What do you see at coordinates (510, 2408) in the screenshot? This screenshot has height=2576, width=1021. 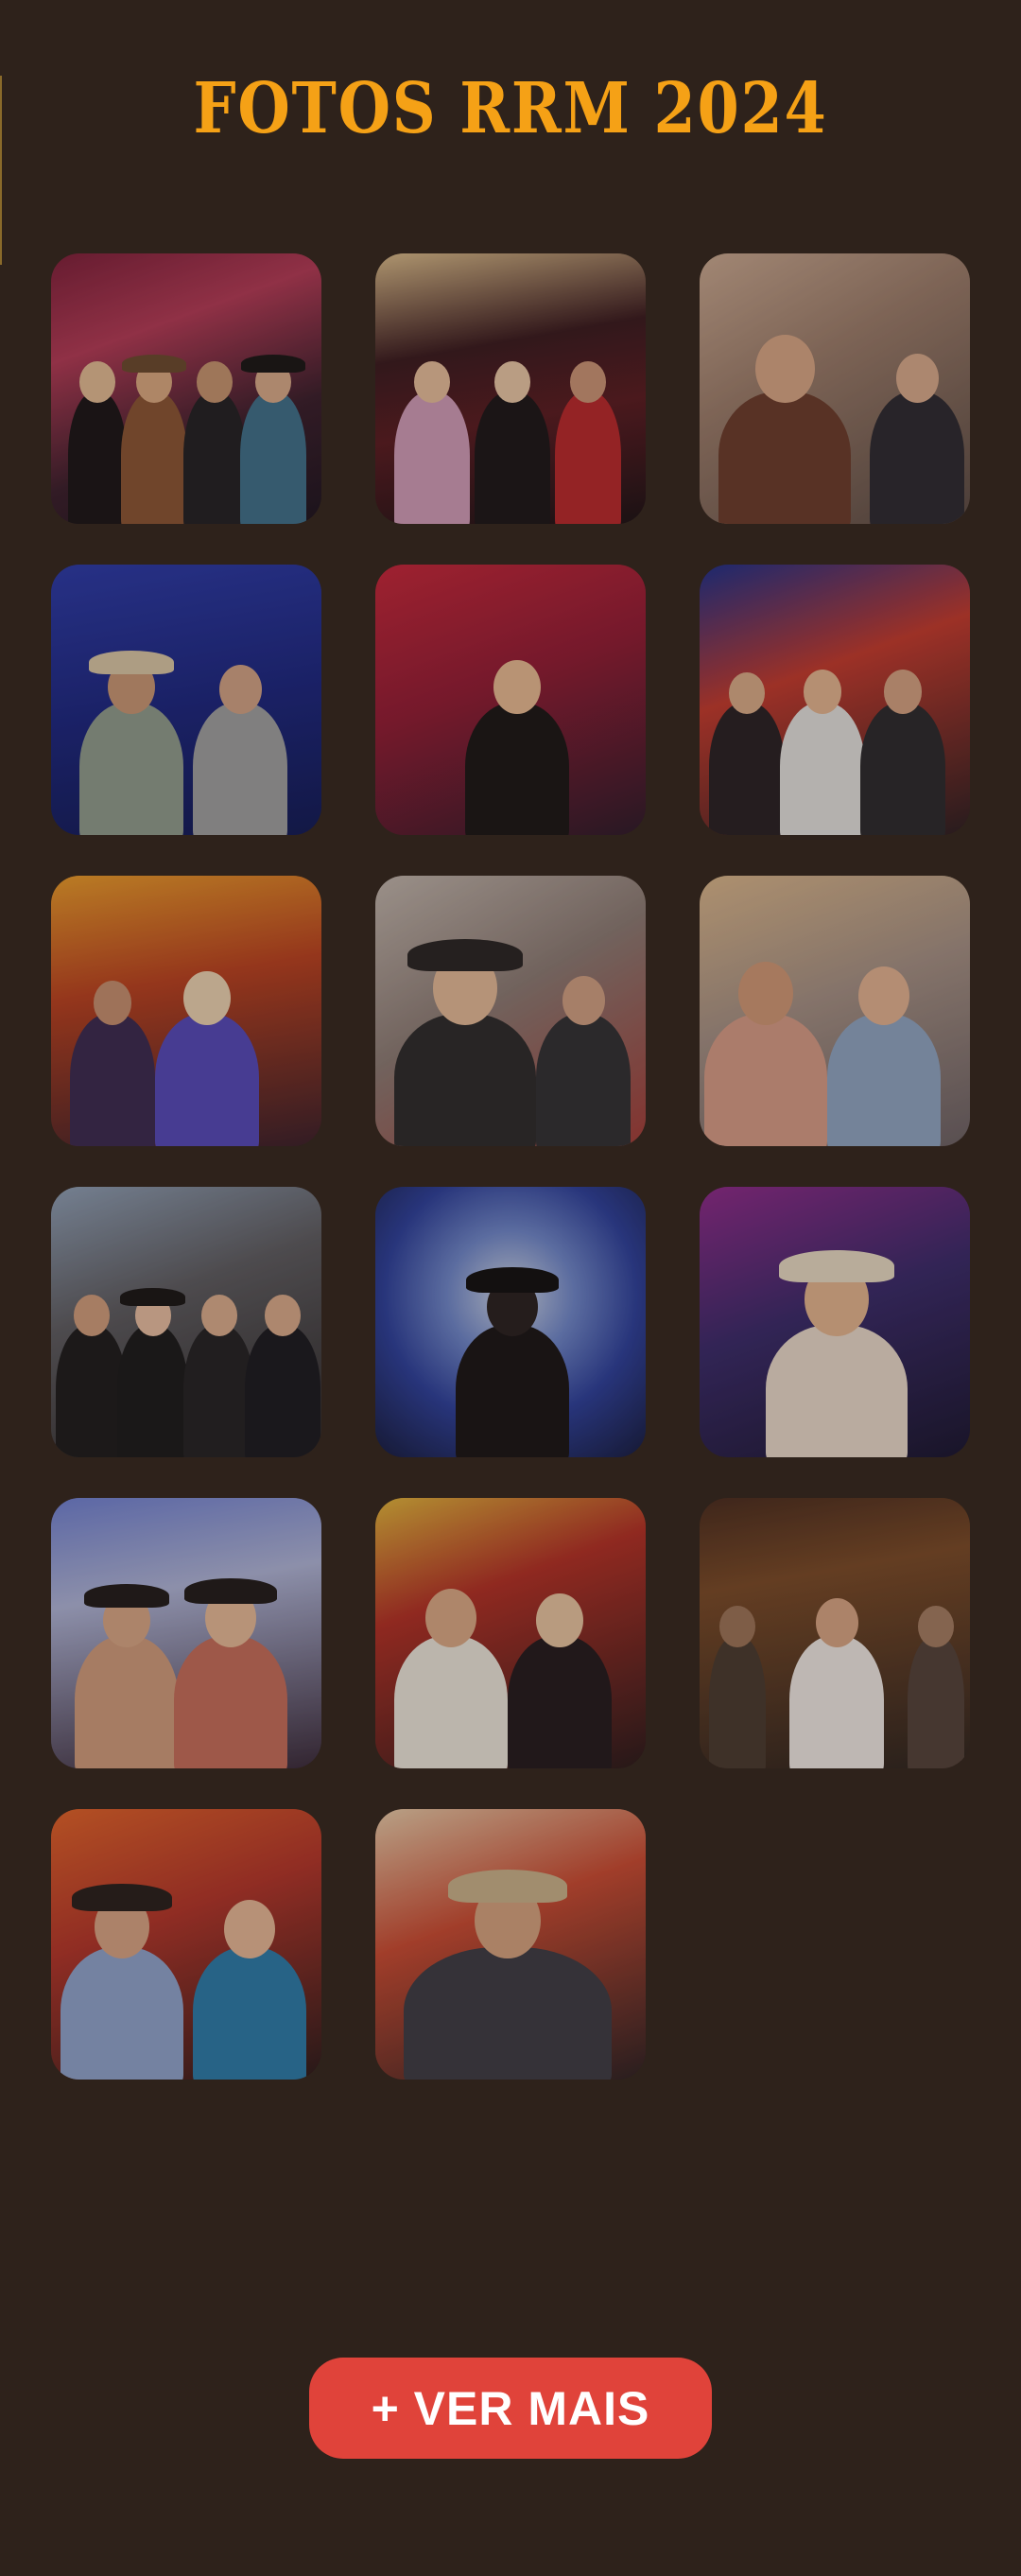 I see `see-more-button: + VER MAIS` at bounding box center [510, 2408].